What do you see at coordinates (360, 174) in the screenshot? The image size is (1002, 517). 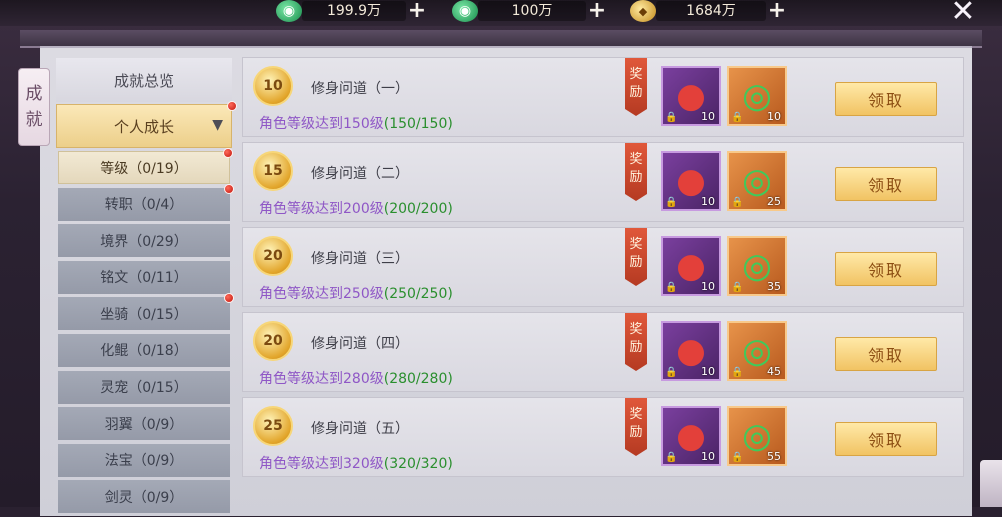 I see `achievement-title: 修身问道（二）` at bounding box center [360, 174].